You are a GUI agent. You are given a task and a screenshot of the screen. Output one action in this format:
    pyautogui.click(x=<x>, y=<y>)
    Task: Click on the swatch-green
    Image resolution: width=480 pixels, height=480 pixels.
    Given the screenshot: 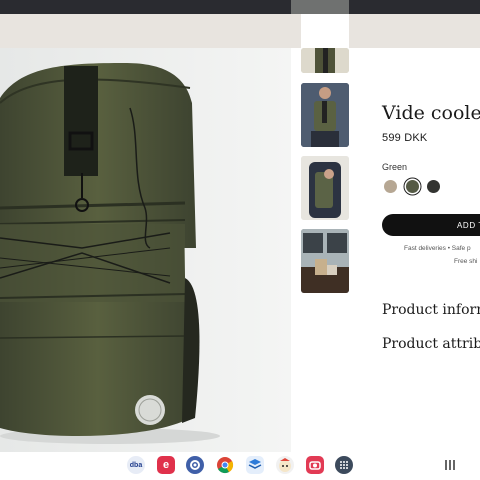 What is the action you would take?
    pyautogui.click(x=412, y=186)
    